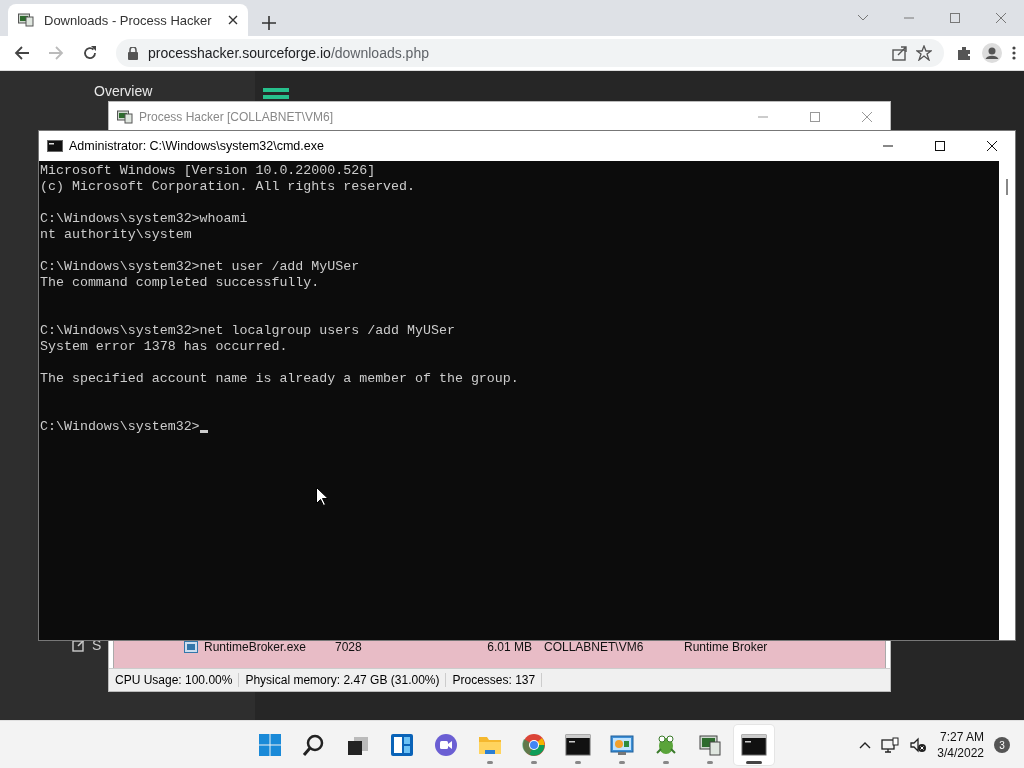  I want to click on console-line: nt authority\system, so click(116, 235).